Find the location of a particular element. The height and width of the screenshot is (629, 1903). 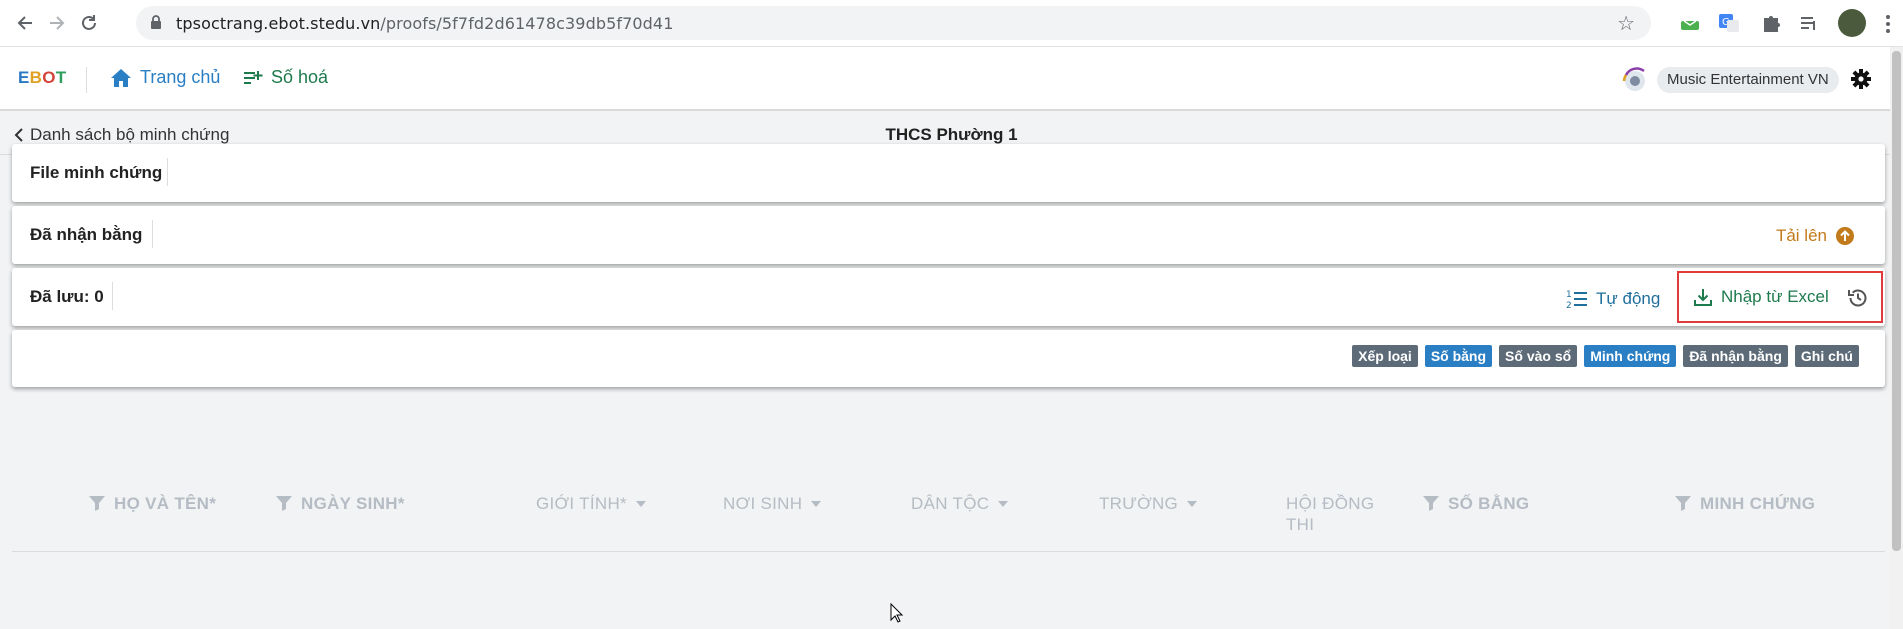

nav-digitize-label: Số hoá is located at coordinates (300, 77).